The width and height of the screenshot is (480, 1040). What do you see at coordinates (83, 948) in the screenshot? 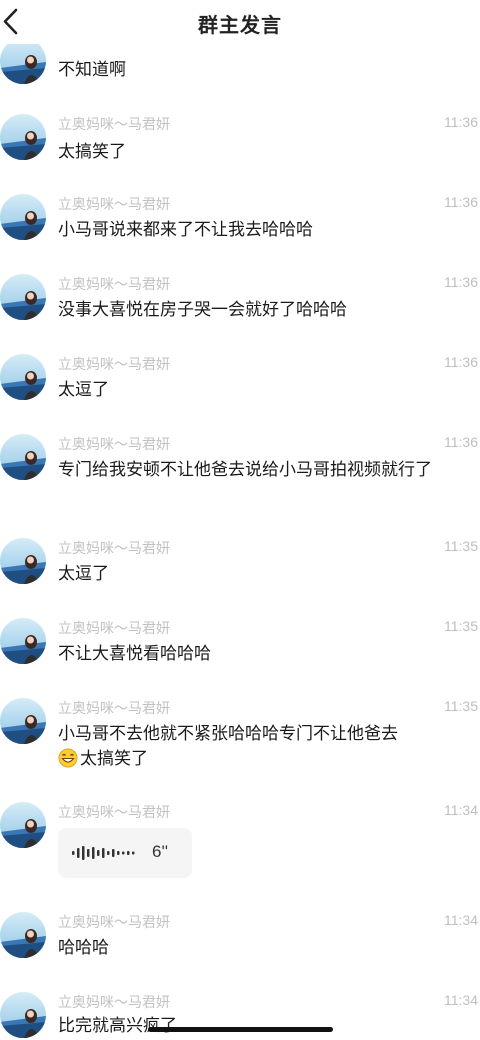
I see `message-text: 哈哈哈` at bounding box center [83, 948].